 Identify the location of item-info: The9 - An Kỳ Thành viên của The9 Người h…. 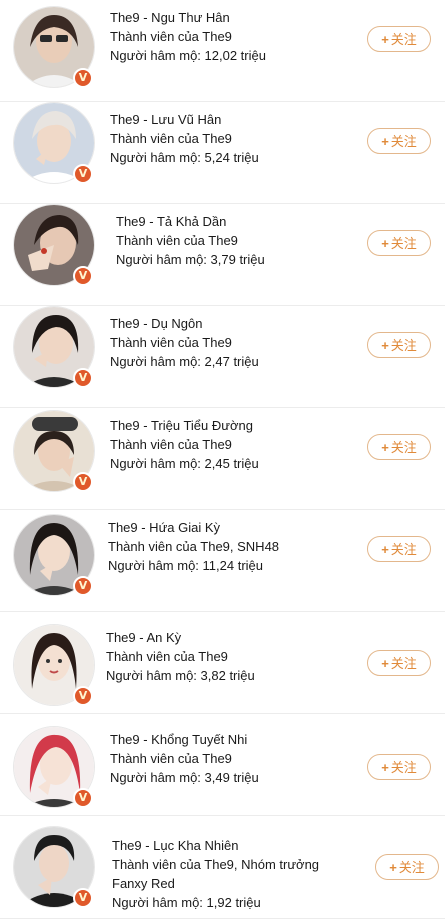
(226, 656).